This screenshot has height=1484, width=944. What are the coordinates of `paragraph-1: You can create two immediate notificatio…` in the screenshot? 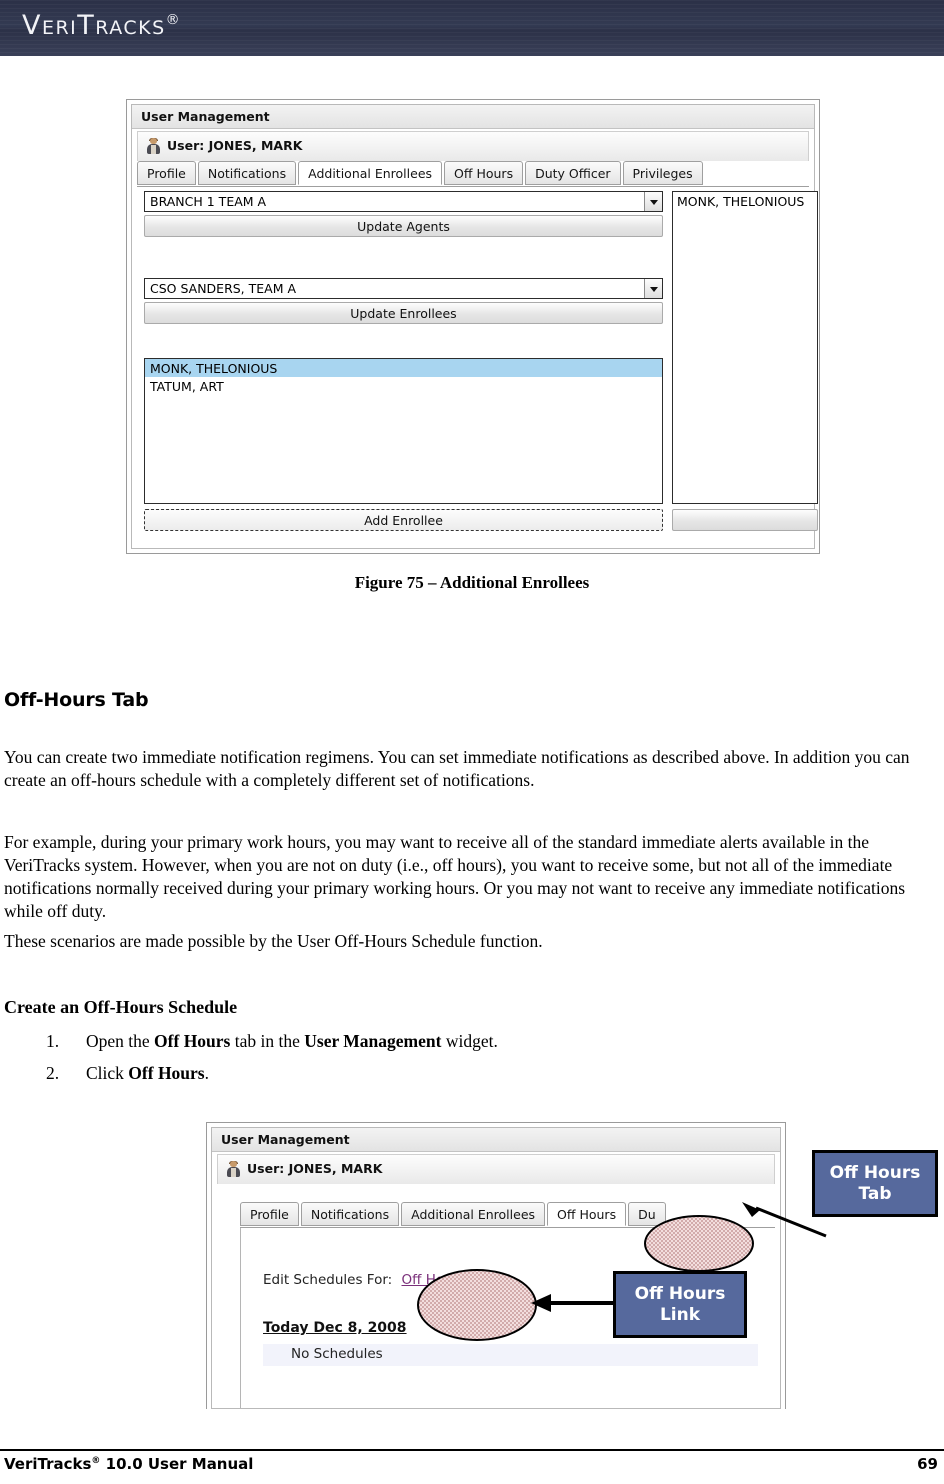 It's located at (457, 768).